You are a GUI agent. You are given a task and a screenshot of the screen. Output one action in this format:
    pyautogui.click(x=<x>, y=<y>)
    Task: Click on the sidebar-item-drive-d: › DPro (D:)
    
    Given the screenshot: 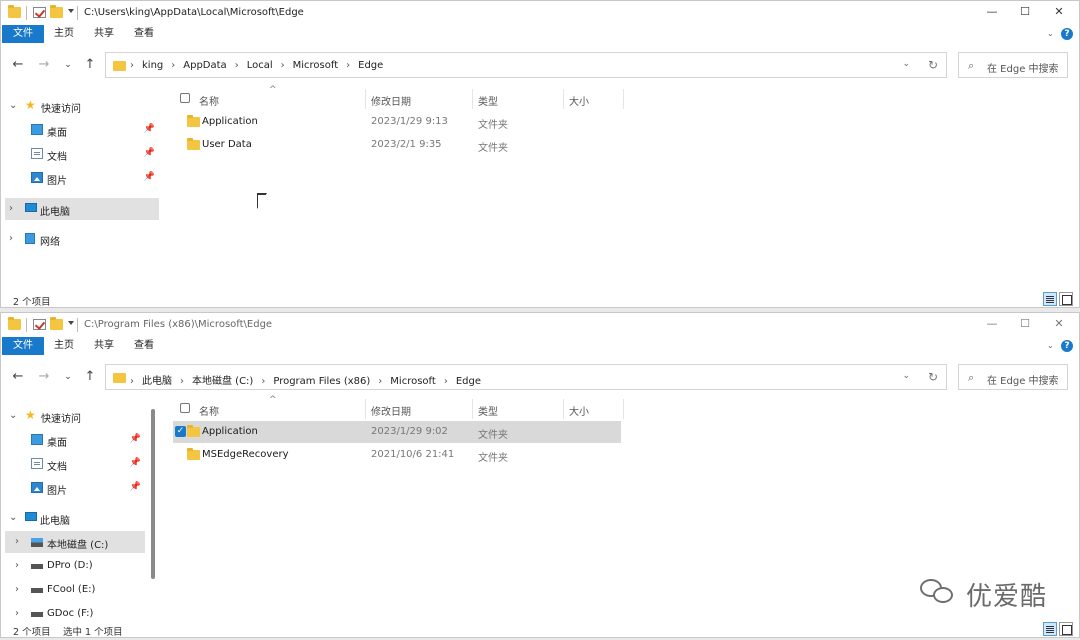 What is the action you would take?
    pyautogui.click(x=75, y=566)
    